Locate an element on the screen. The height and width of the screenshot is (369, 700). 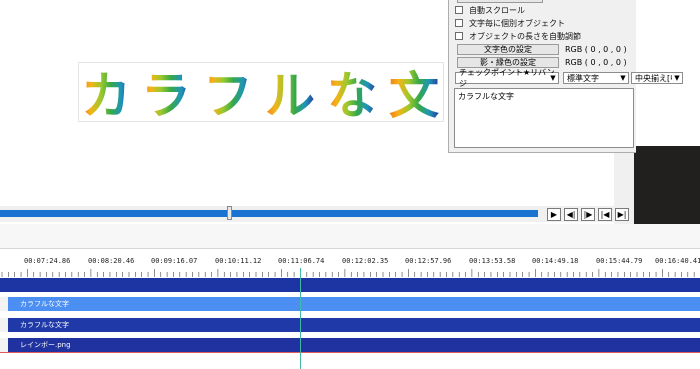
seek-track is located at coordinates (269, 213).